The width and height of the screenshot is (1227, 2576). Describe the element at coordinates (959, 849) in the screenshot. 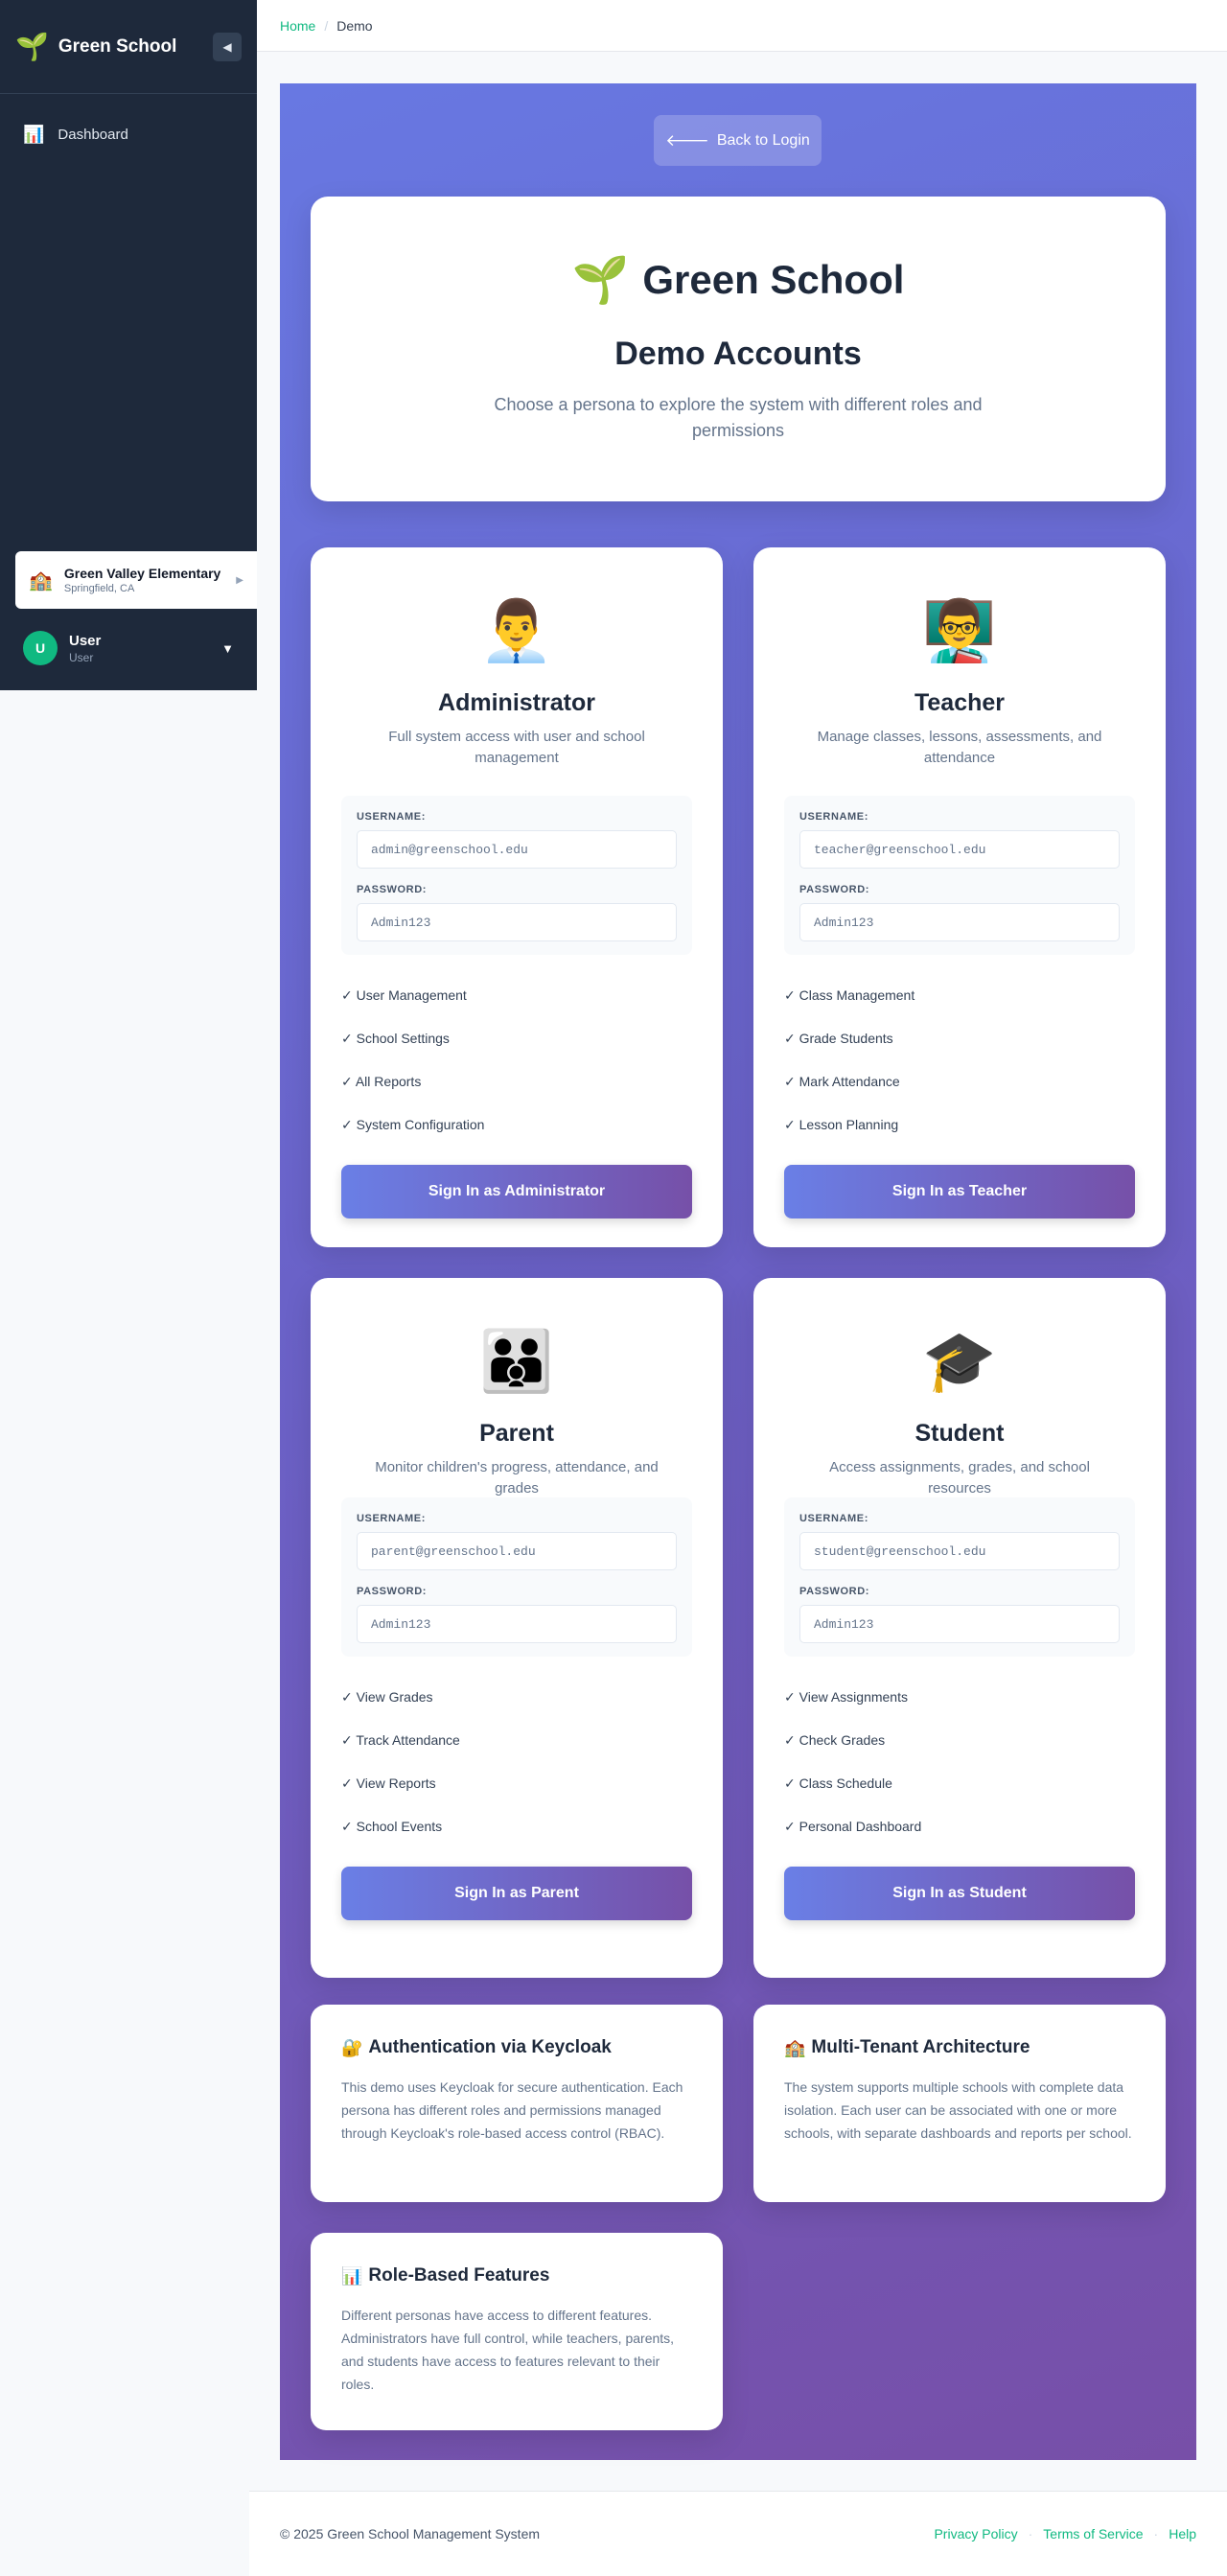

I see `username-field: teacher@greenschool.edu` at that location.